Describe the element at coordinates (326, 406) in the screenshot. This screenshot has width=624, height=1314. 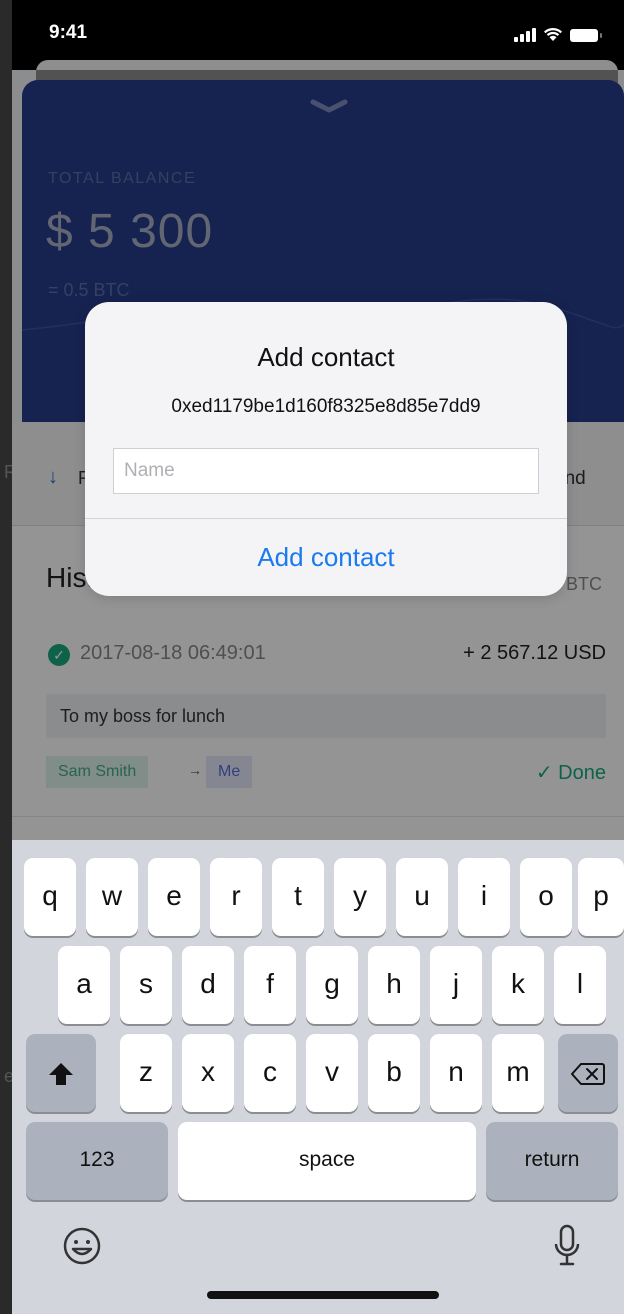
I see `dialog-address: 0xed1179be1d160f8325e8d85e7dd9` at that location.